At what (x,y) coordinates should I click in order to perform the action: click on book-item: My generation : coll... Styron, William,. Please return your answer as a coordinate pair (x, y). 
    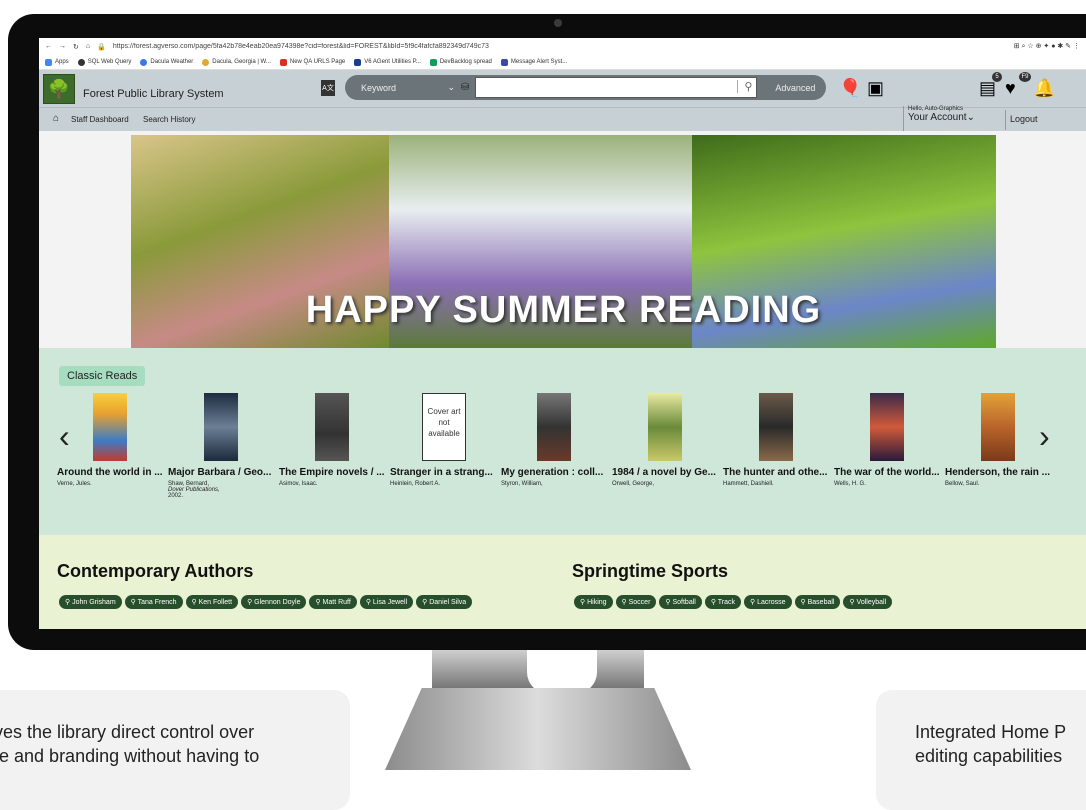
    Looking at the image, I should click on (557, 440).